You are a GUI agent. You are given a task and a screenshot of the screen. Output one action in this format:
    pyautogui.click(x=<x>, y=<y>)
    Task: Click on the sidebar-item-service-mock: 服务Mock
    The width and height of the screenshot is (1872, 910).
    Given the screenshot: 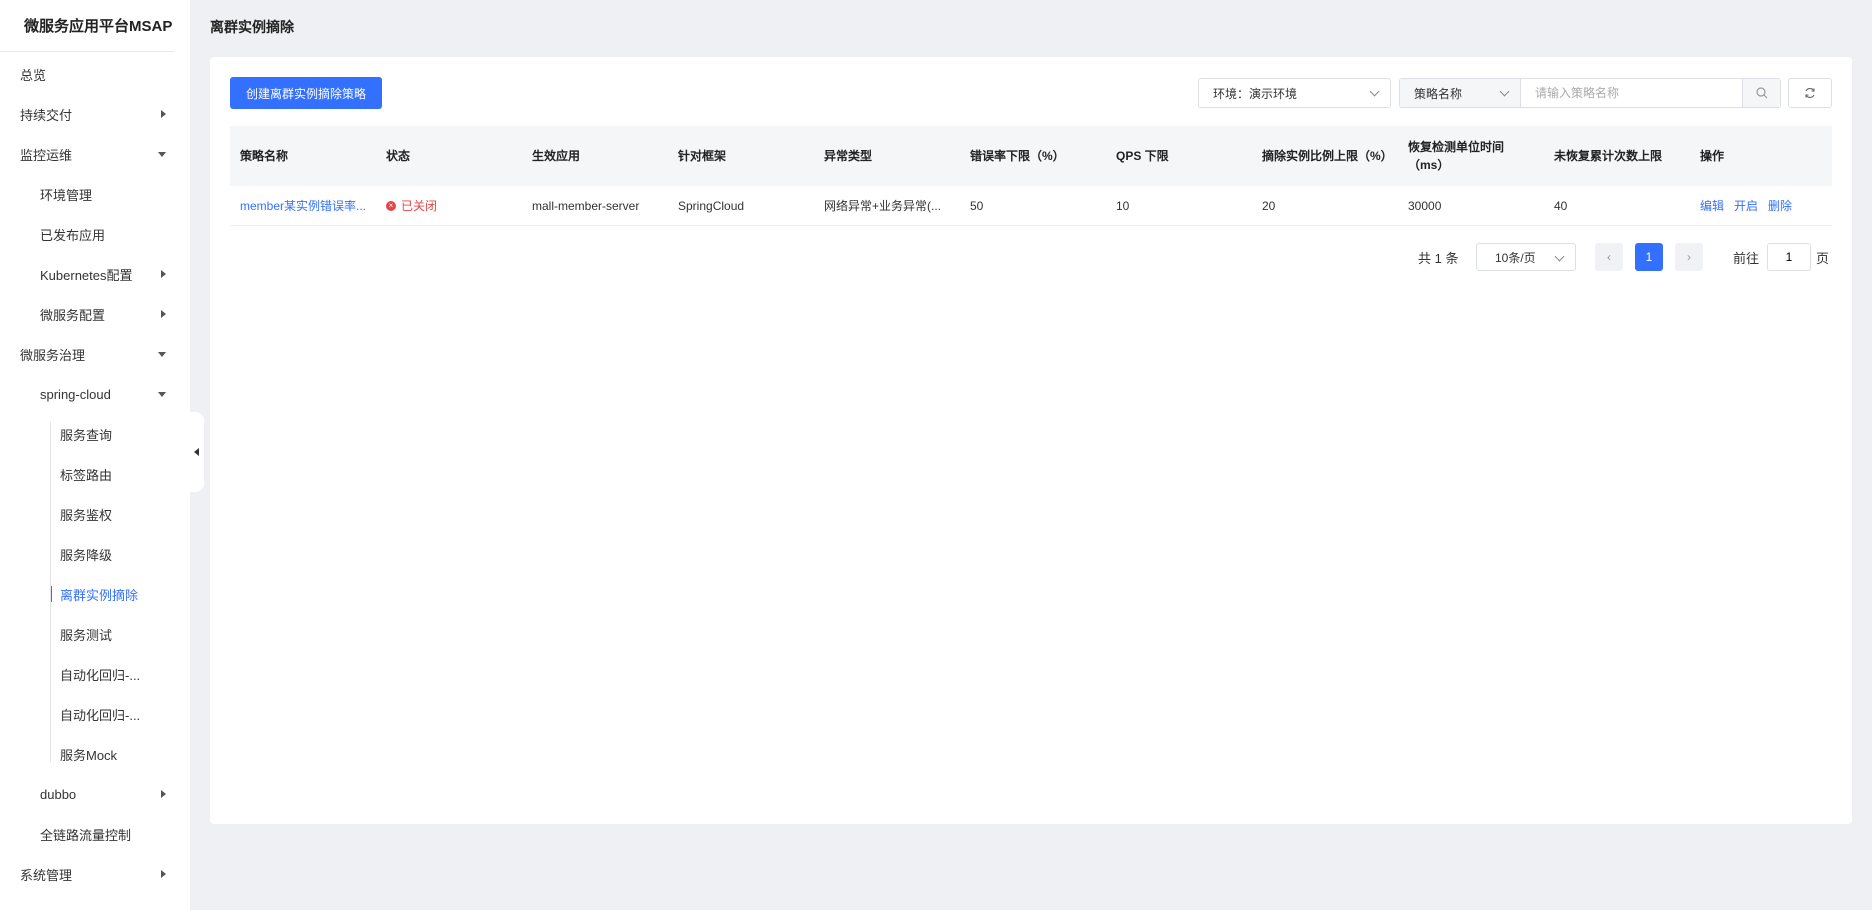 What is the action you would take?
    pyautogui.click(x=95, y=754)
    